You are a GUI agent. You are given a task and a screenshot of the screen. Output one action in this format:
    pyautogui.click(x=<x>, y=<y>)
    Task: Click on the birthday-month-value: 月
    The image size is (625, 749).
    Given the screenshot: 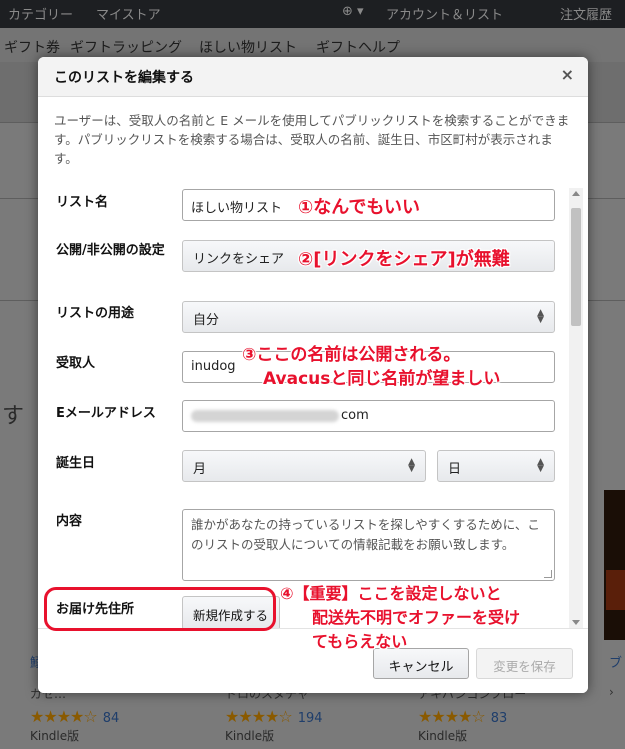 What is the action you would take?
    pyautogui.click(x=200, y=469)
    